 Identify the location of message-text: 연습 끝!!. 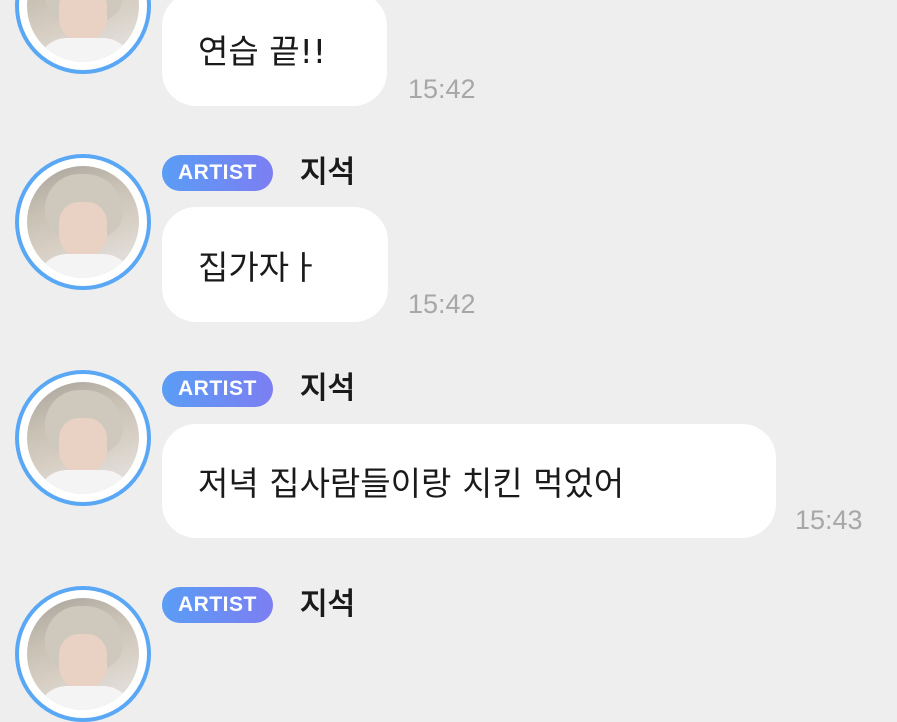
(262, 51).